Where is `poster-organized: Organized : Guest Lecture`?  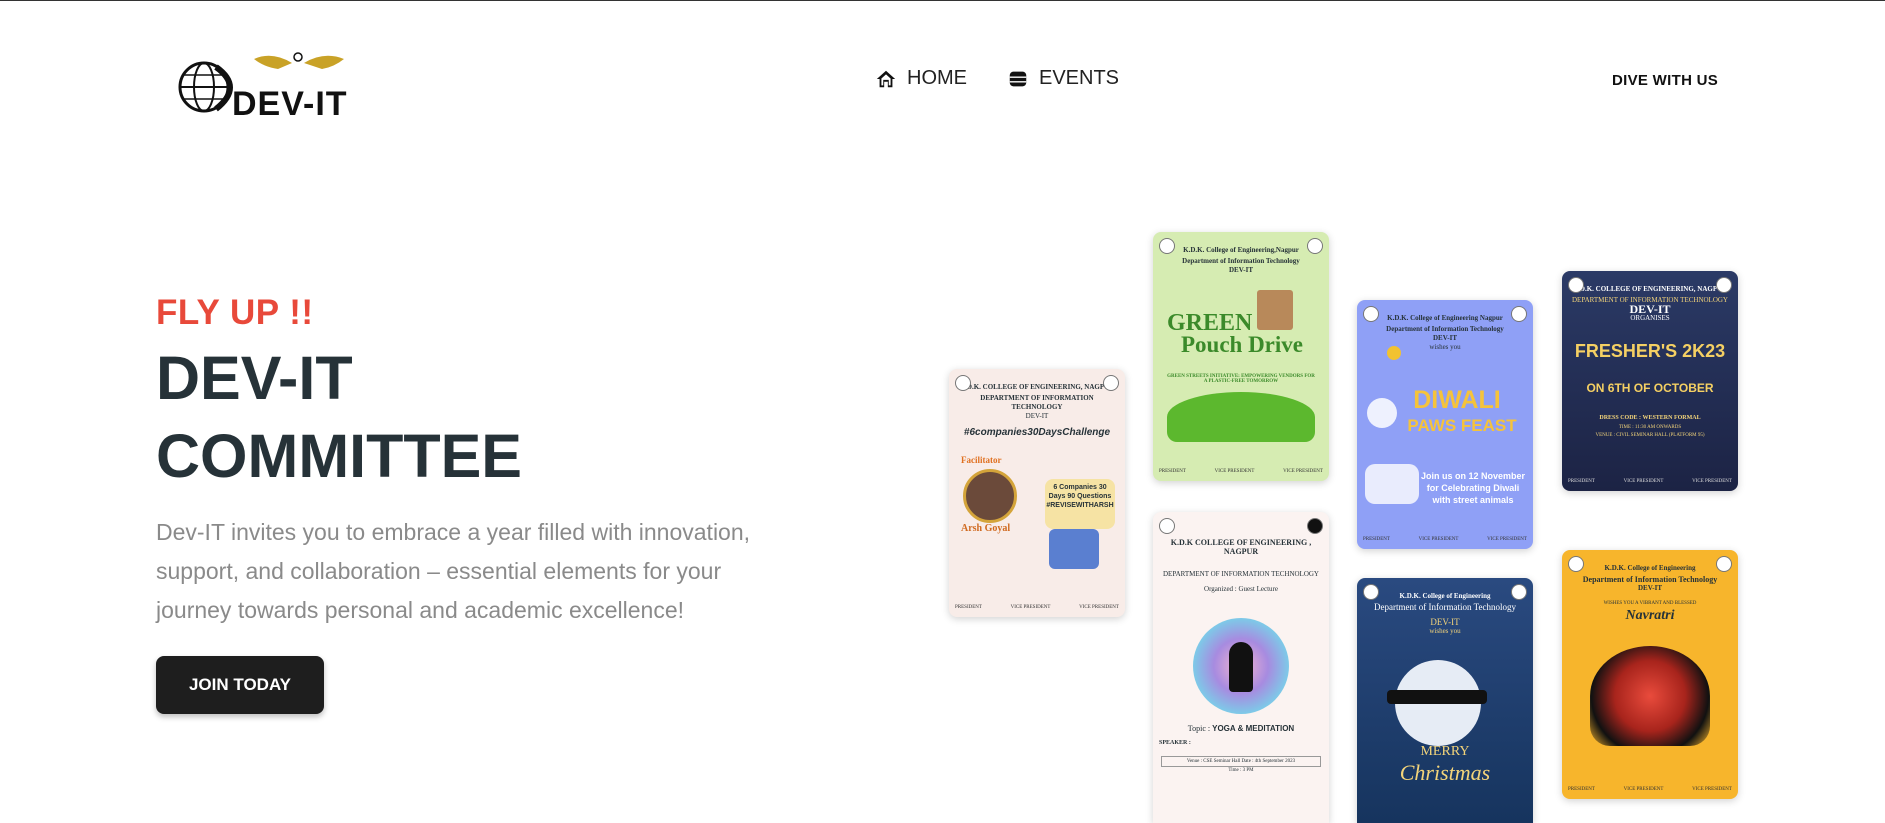
poster-organized: Organized : Guest Lecture is located at coordinates (1241, 589).